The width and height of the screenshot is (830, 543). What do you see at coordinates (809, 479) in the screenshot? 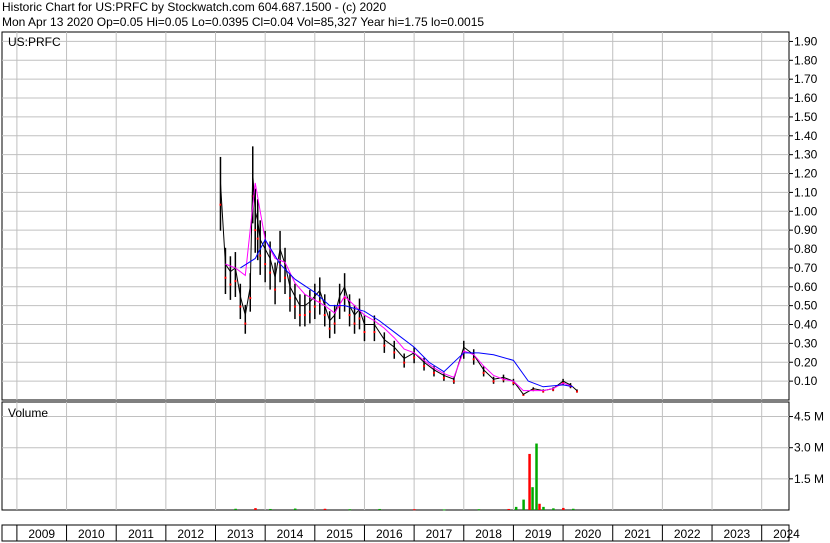
I see `volume-tick-label: 1.5 M` at bounding box center [809, 479].